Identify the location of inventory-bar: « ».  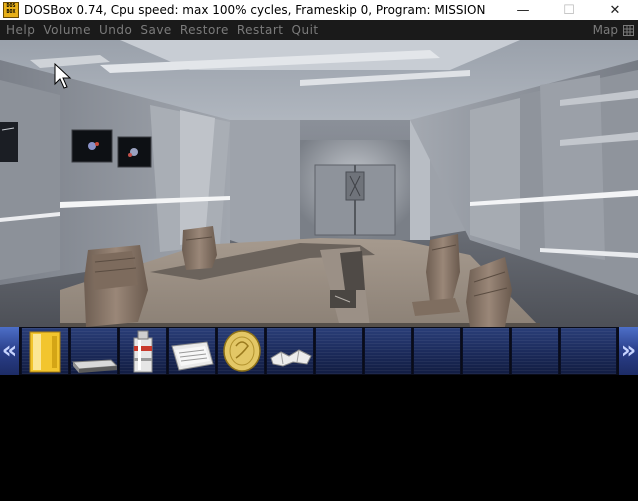
(319, 351).